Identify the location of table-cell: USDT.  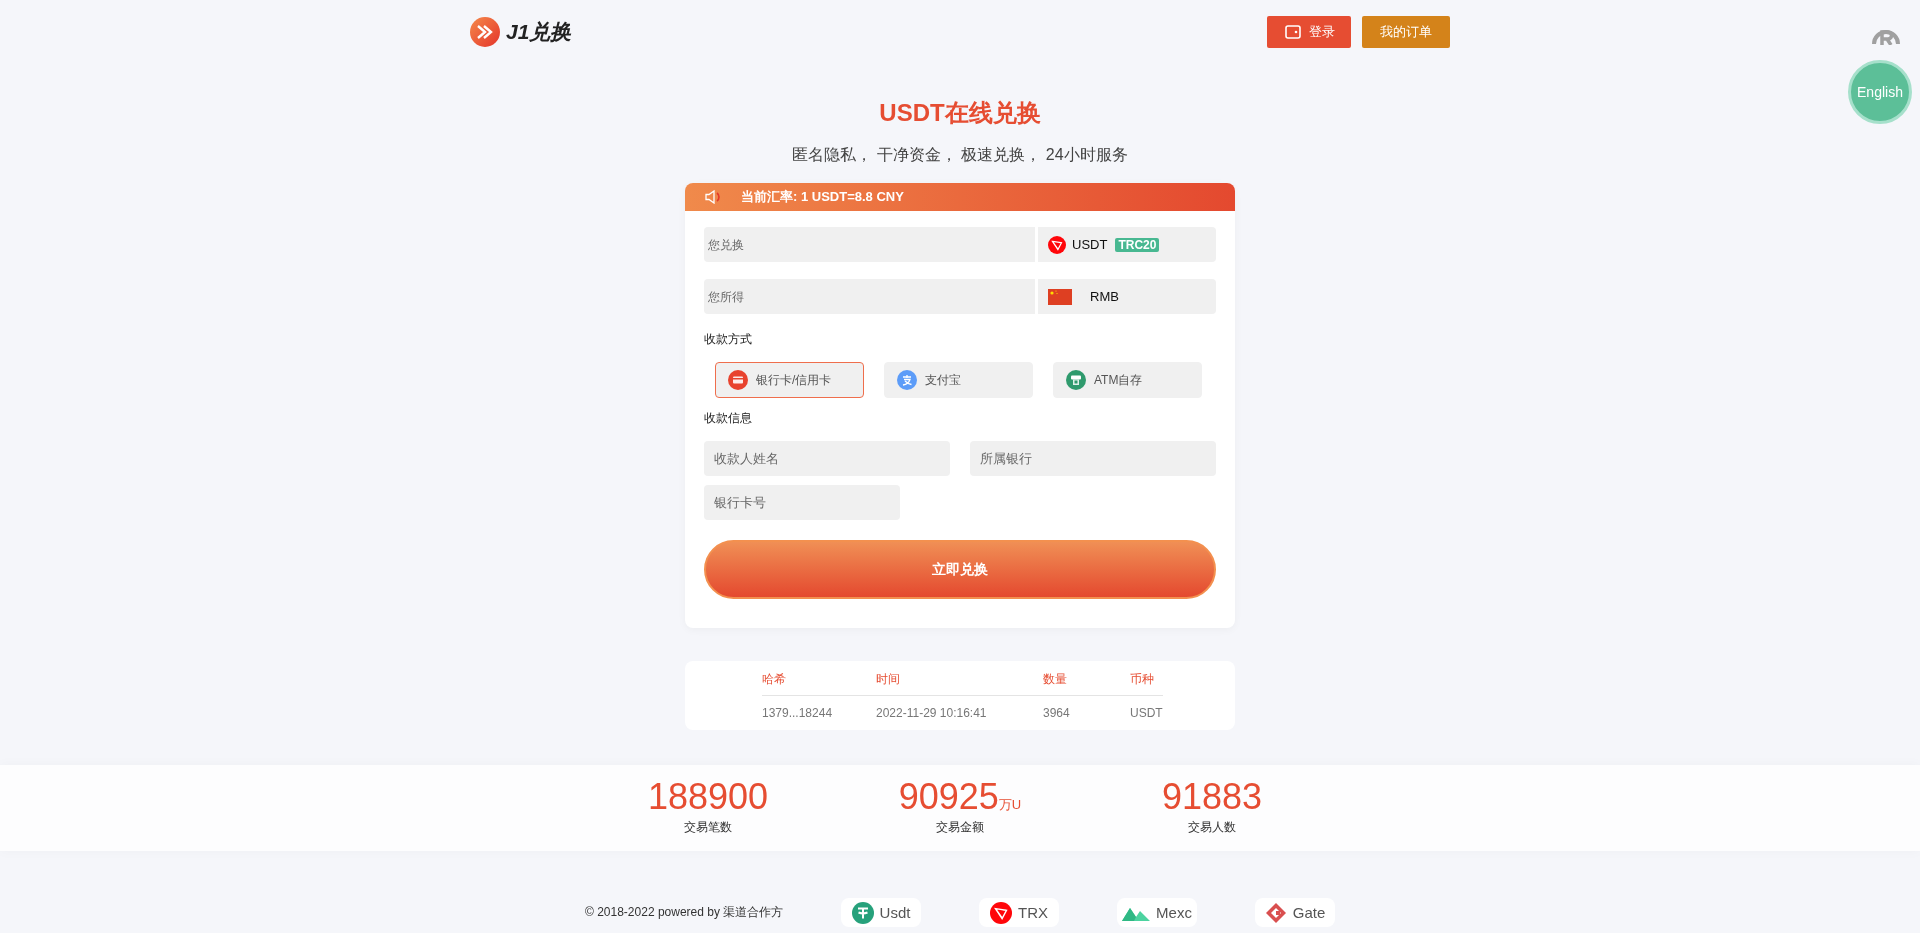
(1146, 713).